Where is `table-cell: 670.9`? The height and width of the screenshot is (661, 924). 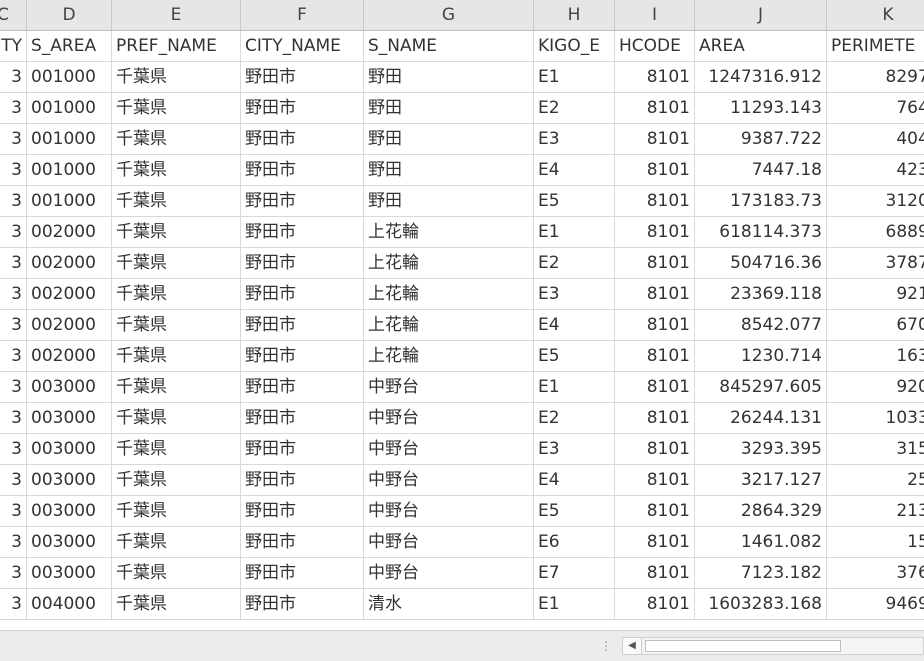
table-cell: 670.9 is located at coordinates (875, 325).